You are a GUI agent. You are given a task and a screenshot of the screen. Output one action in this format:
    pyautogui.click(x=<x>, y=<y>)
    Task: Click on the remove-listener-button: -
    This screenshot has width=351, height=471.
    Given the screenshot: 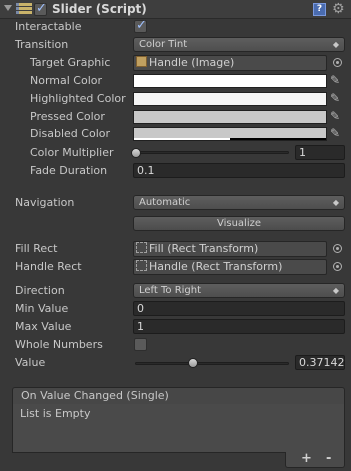 What is the action you would take?
    pyautogui.click(x=328, y=458)
    